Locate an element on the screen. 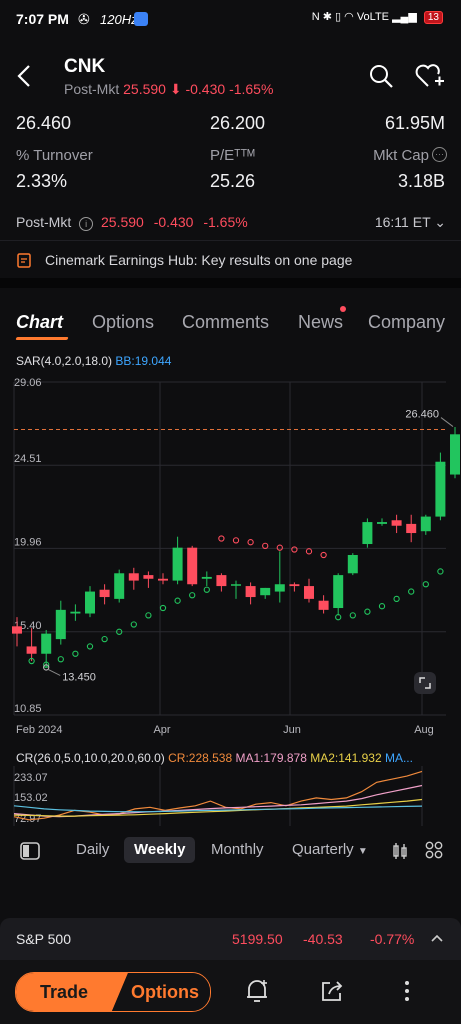 This screenshot has width=461, height=1024. y-tick-label: 24.51 is located at coordinates (28, 459).